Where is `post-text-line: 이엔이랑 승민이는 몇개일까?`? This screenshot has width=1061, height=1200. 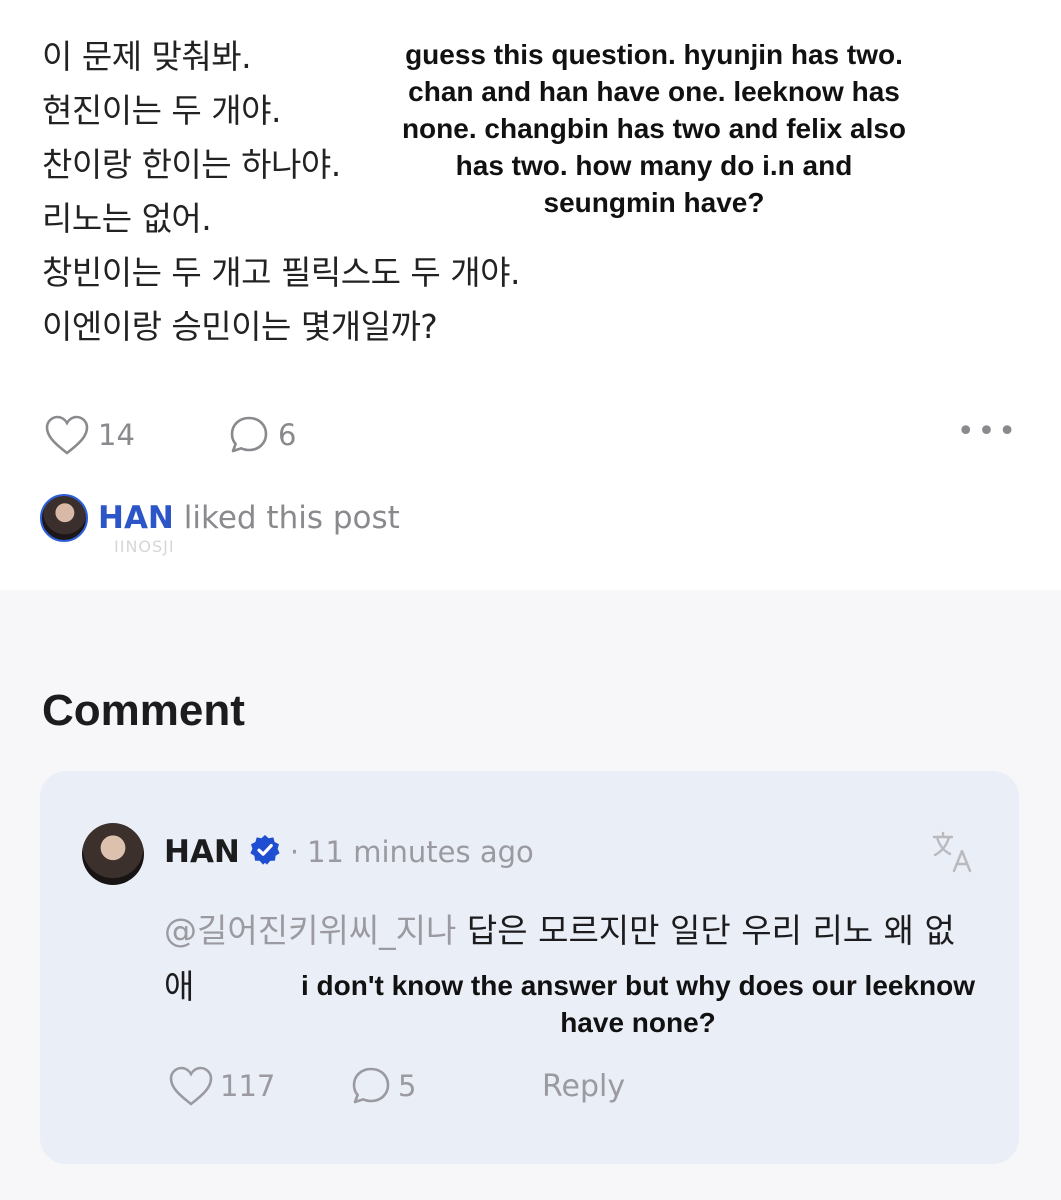
post-text-line: 이엔이랑 승민이는 몇개일까? is located at coordinates (240, 326).